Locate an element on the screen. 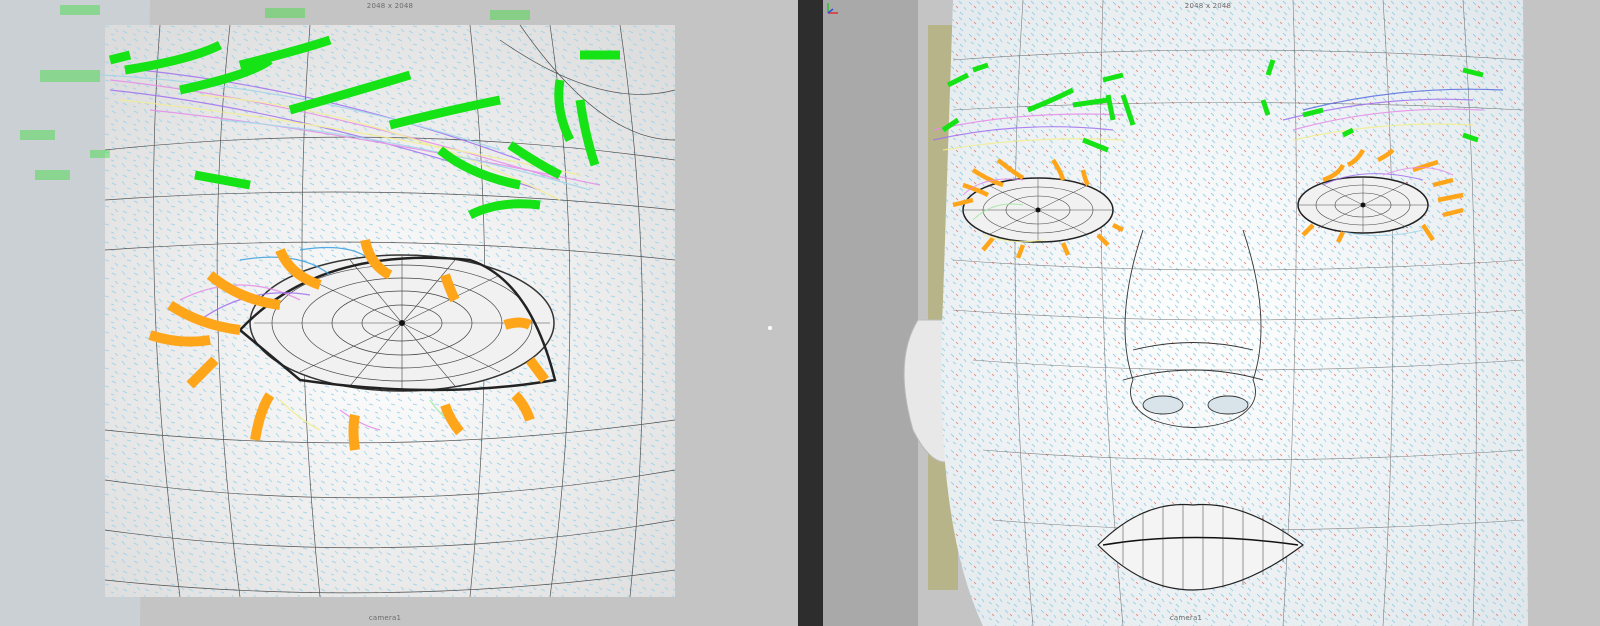 The image size is (1600, 626). axis-gizmo-icon is located at coordinates (832, 8).